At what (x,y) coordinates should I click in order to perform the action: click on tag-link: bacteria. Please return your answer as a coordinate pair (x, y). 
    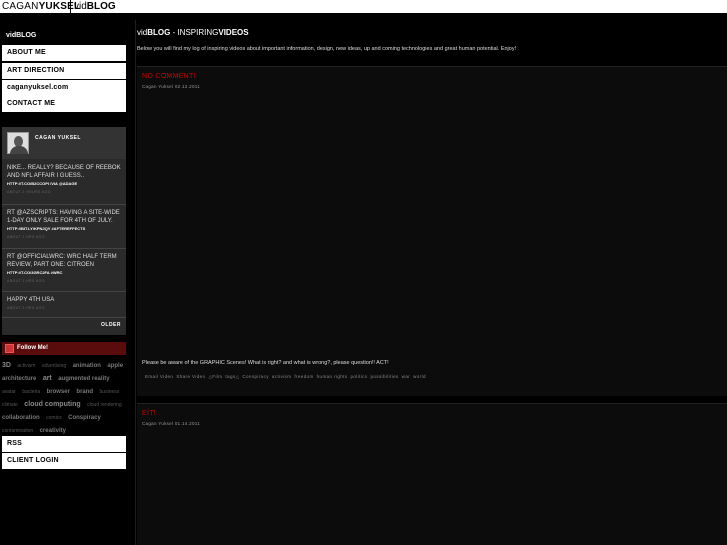
    Looking at the image, I should click on (31, 392).